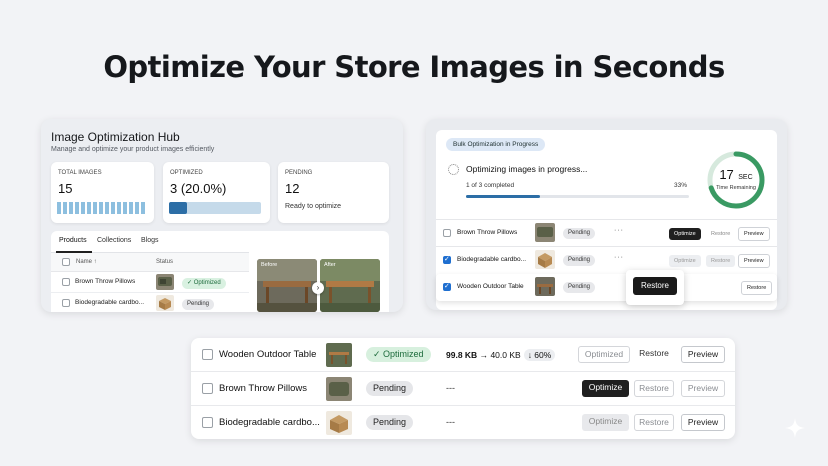  Describe the element at coordinates (102, 192) in the screenshot. I see `stat-total-images: TOTAL IMAGES 15` at that location.